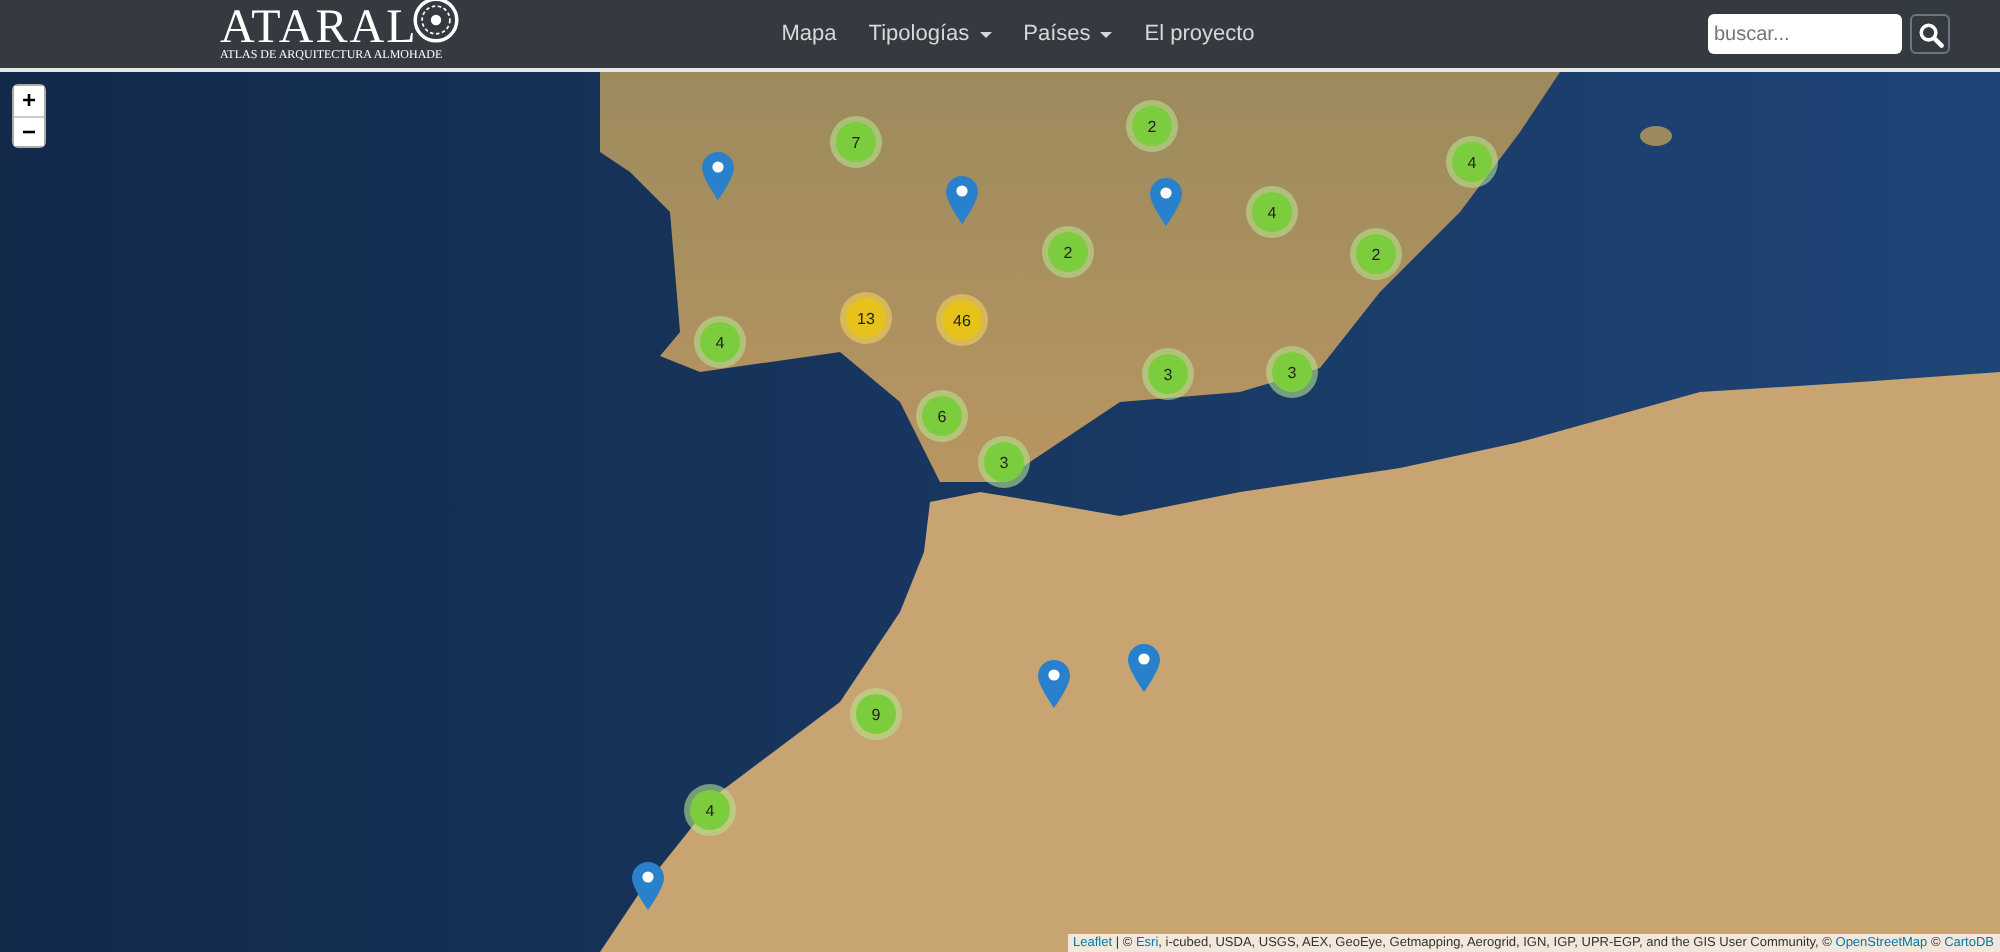 The height and width of the screenshot is (952, 2000). Describe the element at coordinates (1199, 34) in the screenshot. I see `nav-link: El proyecto` at that location.